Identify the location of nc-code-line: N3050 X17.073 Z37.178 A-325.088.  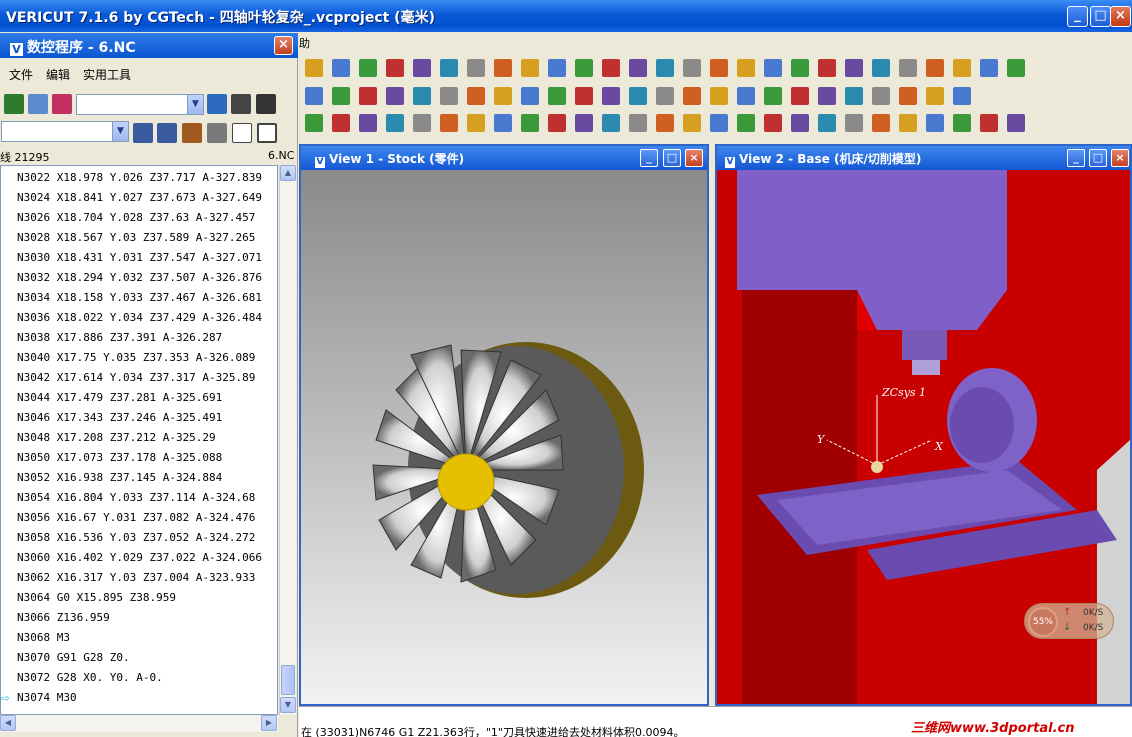
(119, 457).